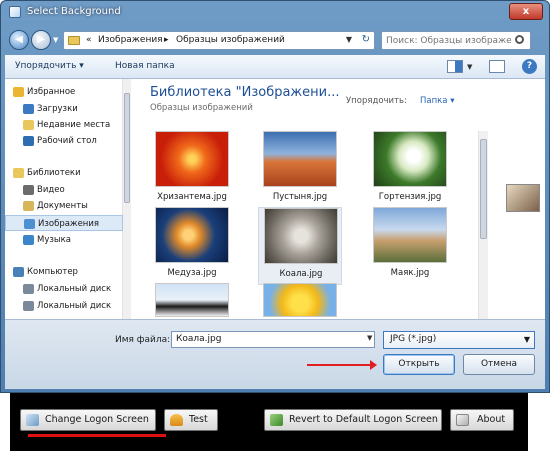 This screenshot has height=451, width=550. What do you see at coordinates (526, 11) in the screenshot?
I see `close-button: x` at bounding box center [526, 11].